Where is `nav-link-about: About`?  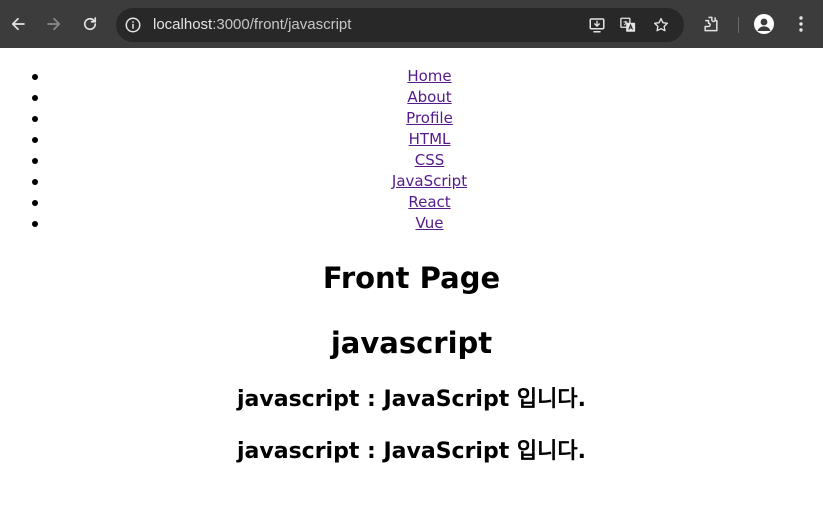 nav-link-about: About is located at coordinates (429, 97).